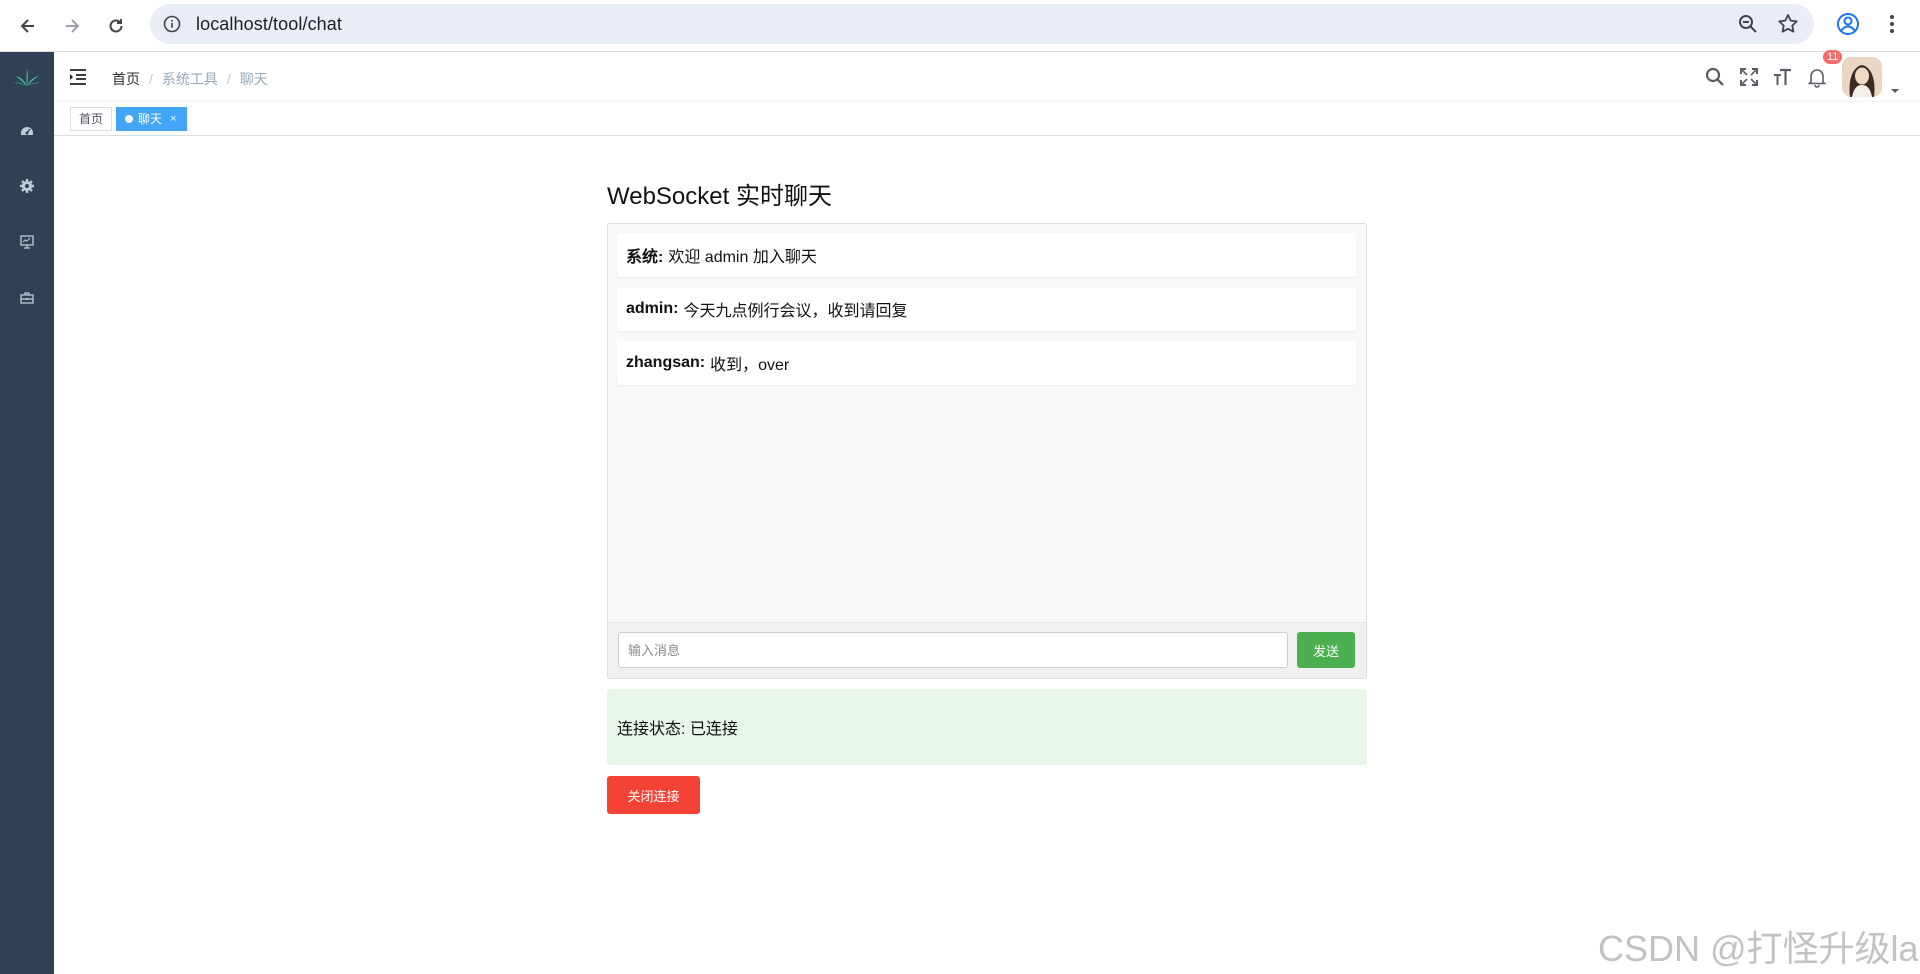 The image size is (1920, 974). I want to click on url-text: localhost/tool/chat, so click(269, 24).